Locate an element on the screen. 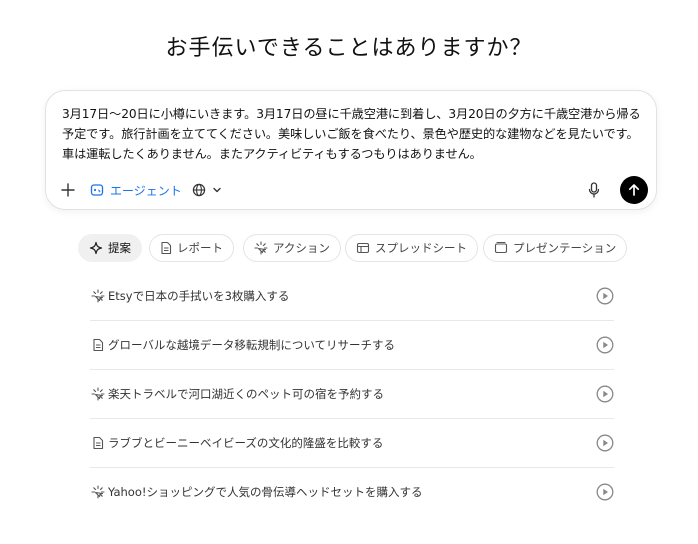  page-title: お手伝いできることはありますか？ is located at coordinates (349, 48).